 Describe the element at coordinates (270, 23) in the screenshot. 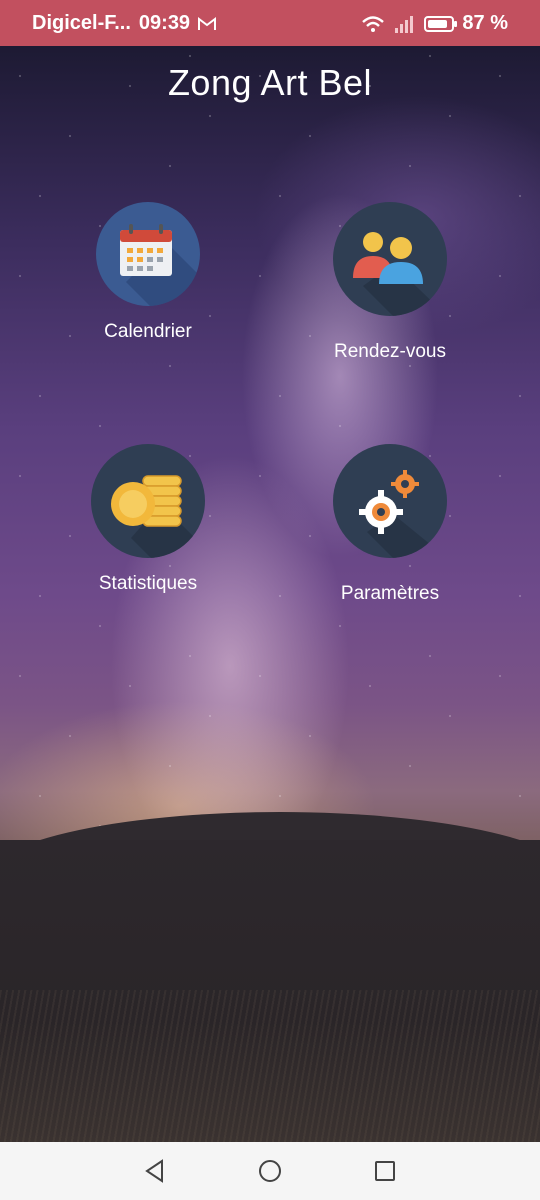

I see `status-bar: Digicel-F... 09:39 87 %` at that location.